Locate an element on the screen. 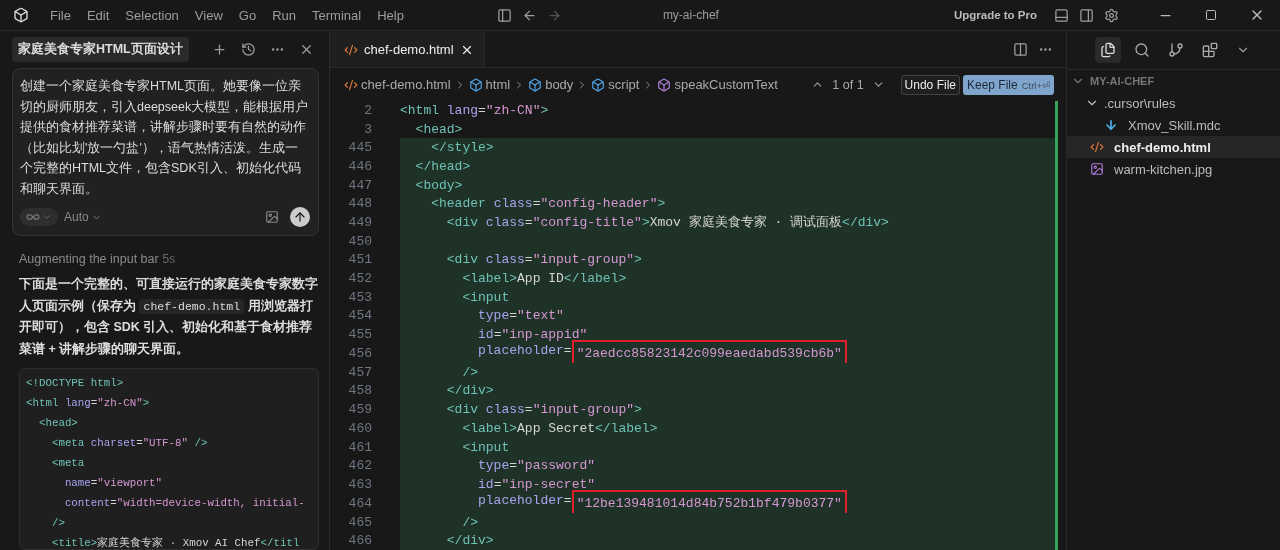 The width and height of the screenshot is (1280, 550). editor-tab: chef-demo.html is located at coordinates (407, 49).